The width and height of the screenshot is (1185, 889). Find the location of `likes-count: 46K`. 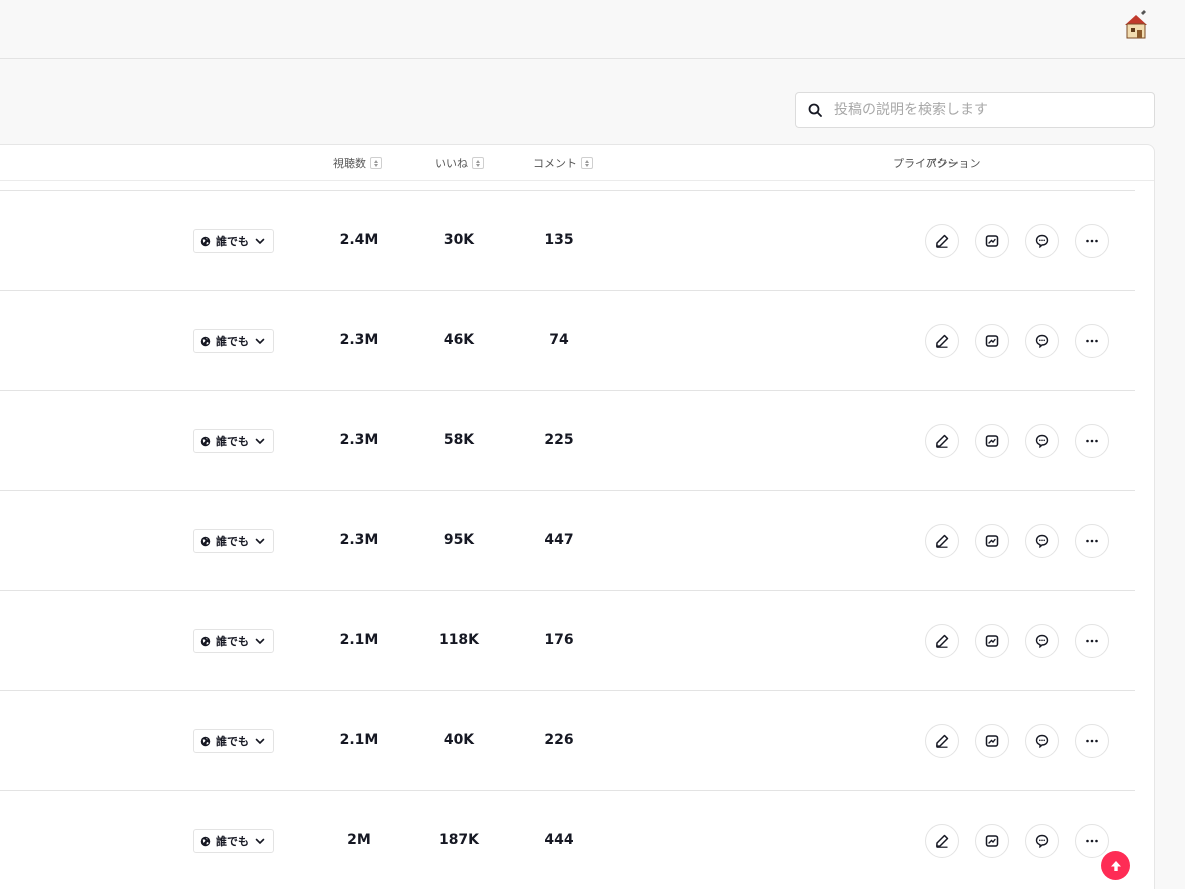

likes-count: 46K is located at coordinates (459, 340).